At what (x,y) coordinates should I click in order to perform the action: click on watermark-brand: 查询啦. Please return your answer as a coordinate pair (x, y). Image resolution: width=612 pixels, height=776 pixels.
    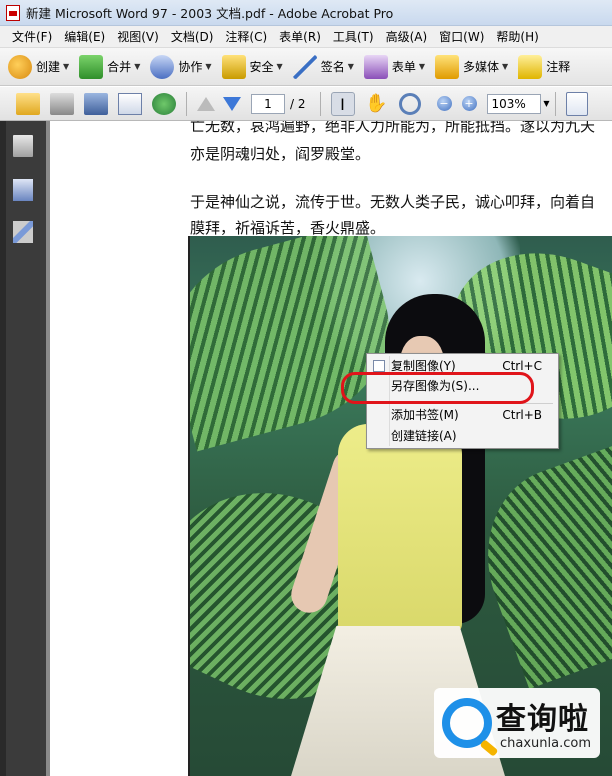
    Looking at the image, I should click on (542, 719).